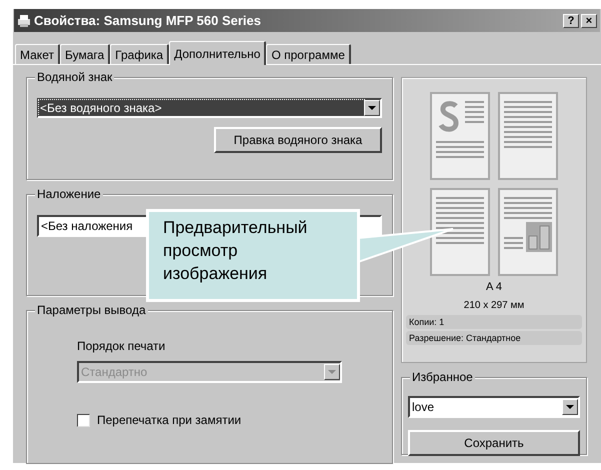 Image resolution: width=601 pixels, height=470 pixels. Describe the element at coordinates (494, 287) in the screenshot. I see `paper-name: A 4` at that location.